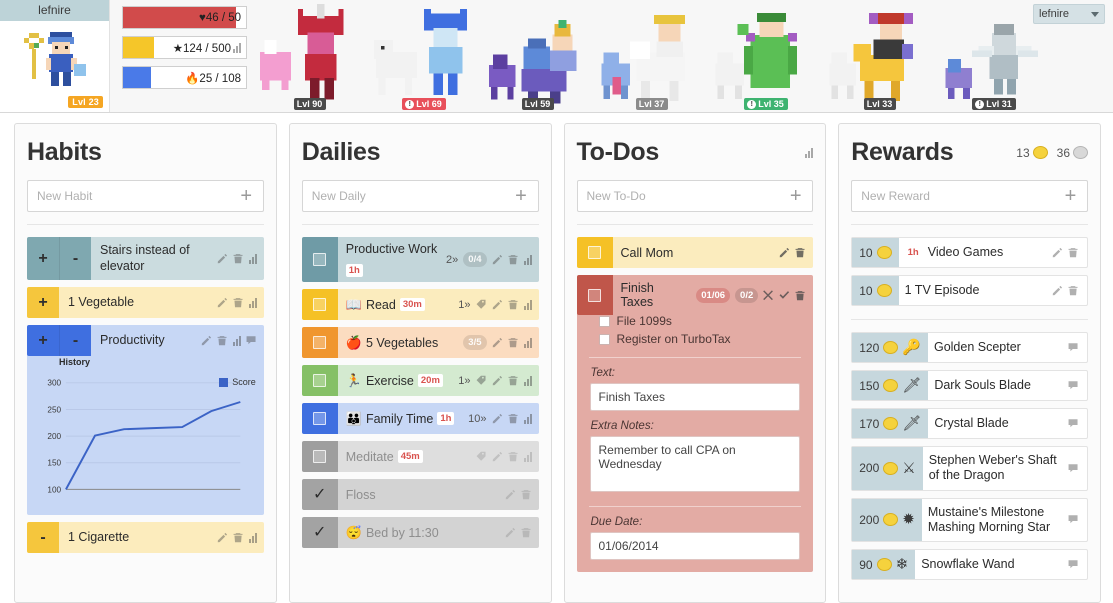 Image resolution: width=1113 pixels, height=603 pixels. Describe the element at coordinates (695, 464) in the screenshot. I see `todo-notes-input: Remember to call CPA on Wednesday` at that location.